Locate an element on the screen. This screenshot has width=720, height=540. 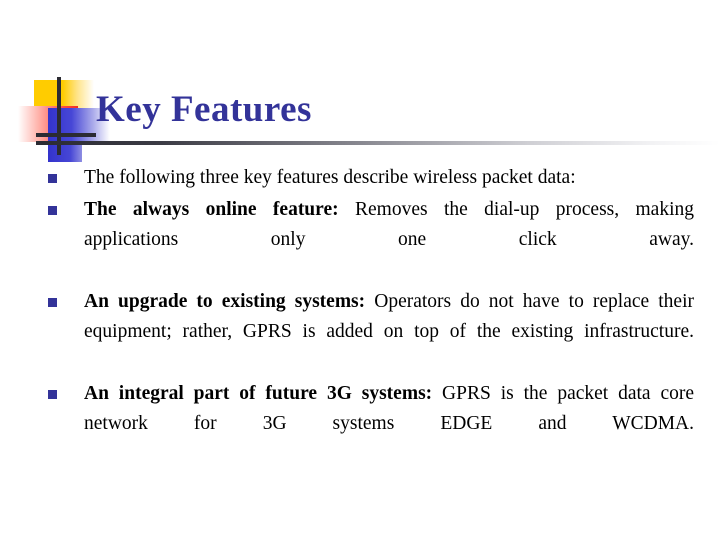
list-item-lead: The always online feature: is located at coordinates (211, 209).